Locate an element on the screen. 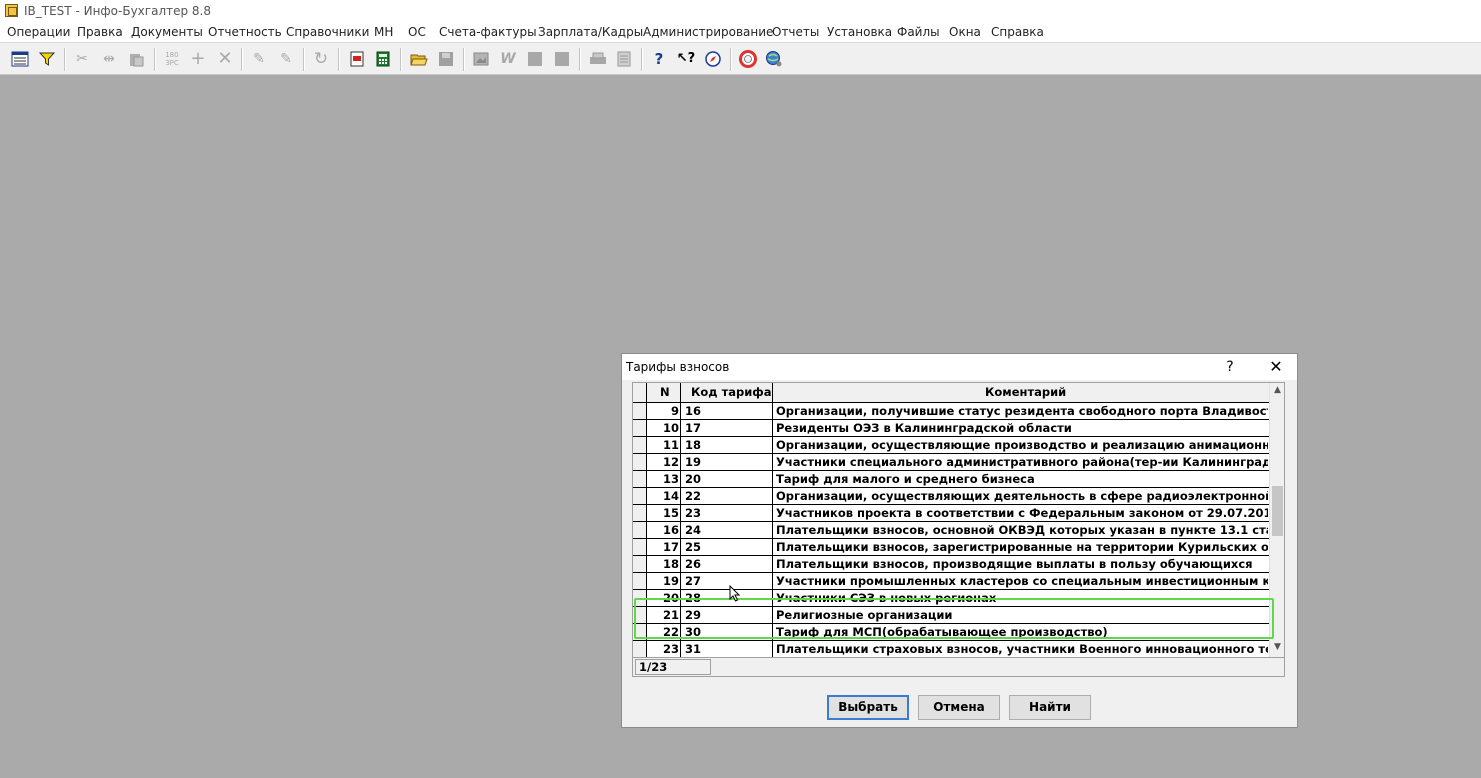 The height and width of the screenshot is (778, 1481). dialog-help-button: ? is located at coordinates (1230, 367).